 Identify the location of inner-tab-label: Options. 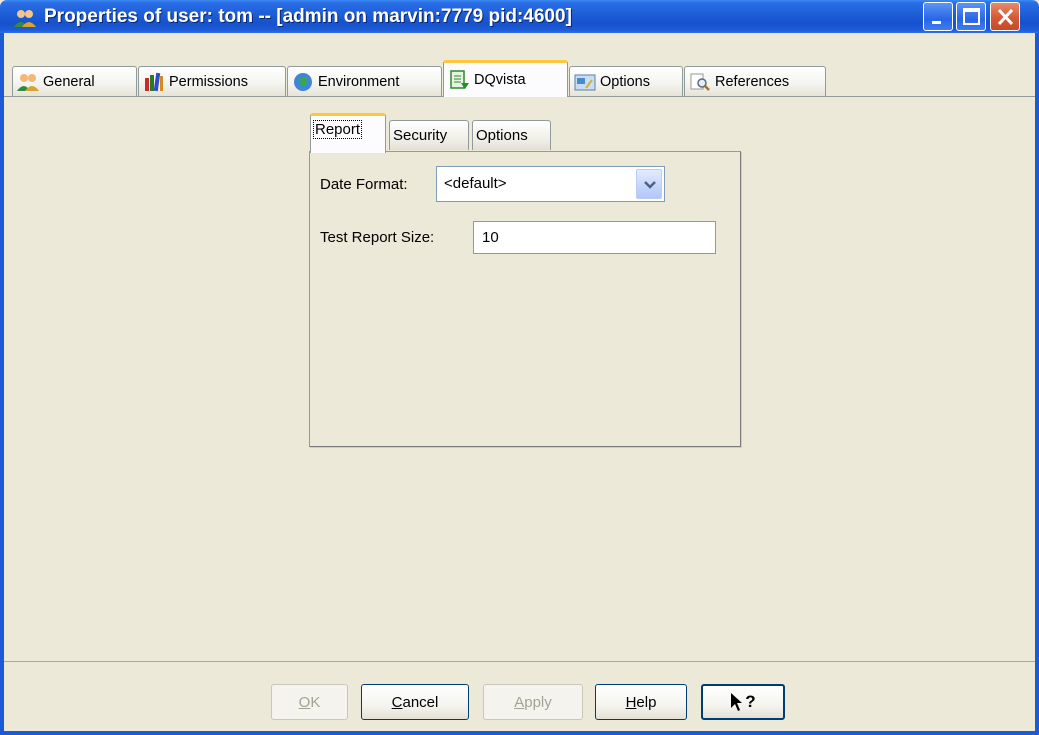
(502, 135).